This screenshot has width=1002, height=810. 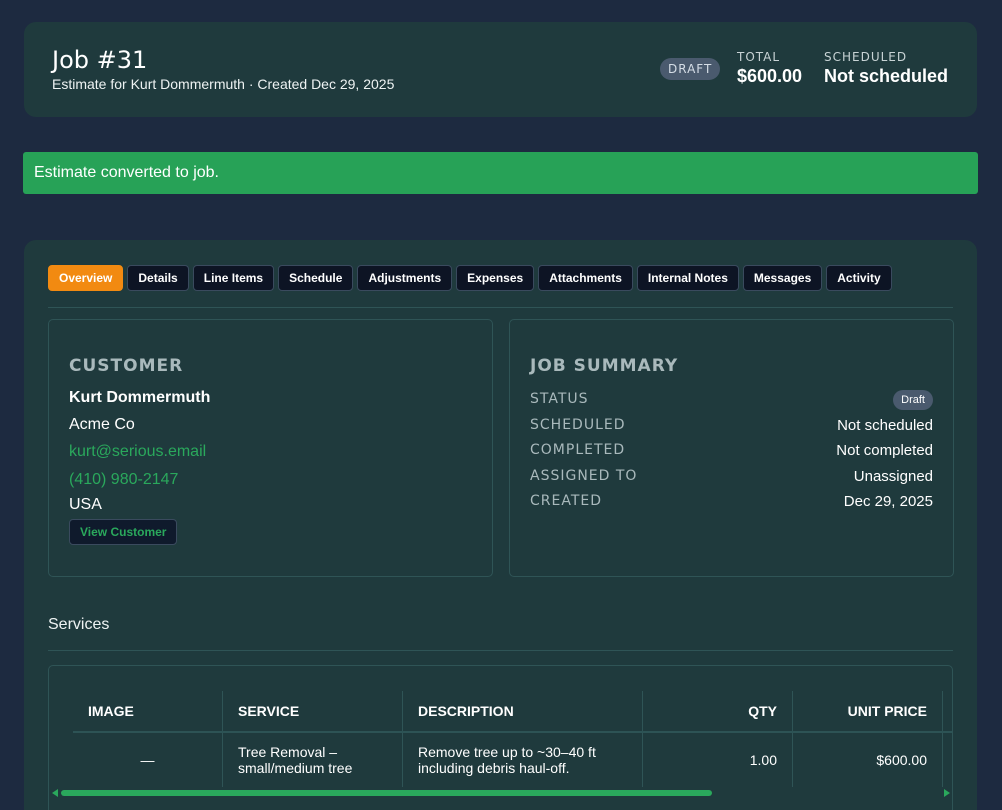 I want to click on summary-row-completed: COMPLETED Not completed, so click(x=731, y=452).